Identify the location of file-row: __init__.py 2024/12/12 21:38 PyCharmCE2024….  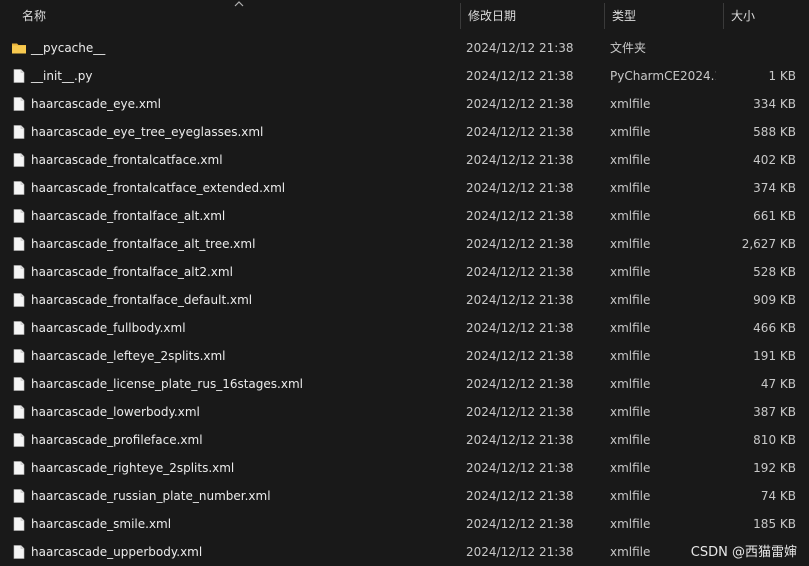
(404, 76).